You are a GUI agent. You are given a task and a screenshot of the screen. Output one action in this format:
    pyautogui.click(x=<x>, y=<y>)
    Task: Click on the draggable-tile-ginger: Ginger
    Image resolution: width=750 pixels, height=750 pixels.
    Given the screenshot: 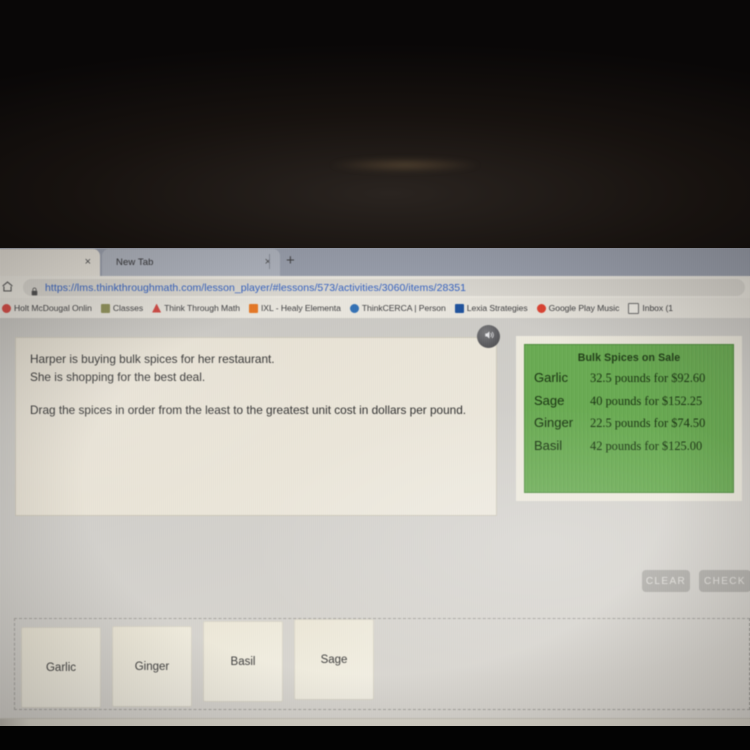 What is the action you would take?
    pyautogui.click(x=152, y=666)
    